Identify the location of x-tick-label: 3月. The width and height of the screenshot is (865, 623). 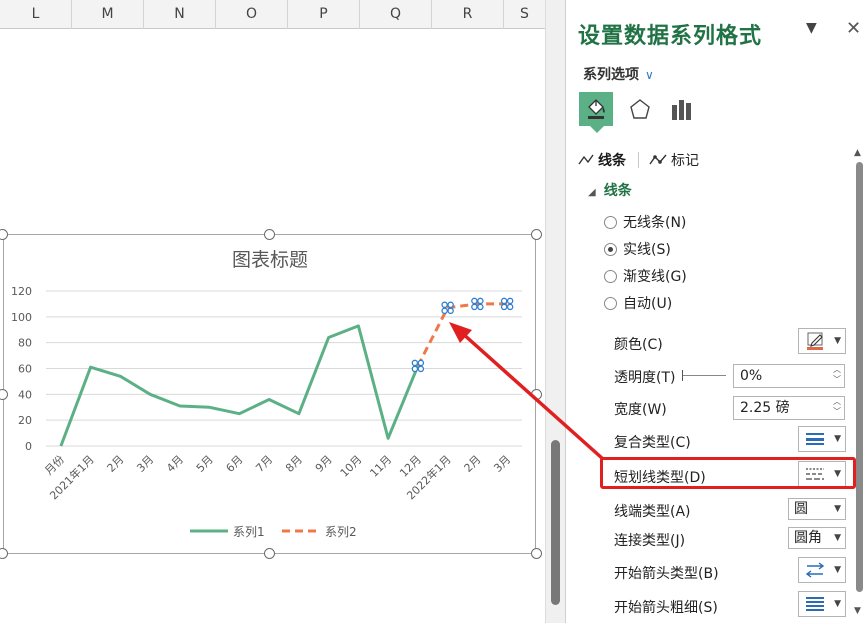
(502, 464).